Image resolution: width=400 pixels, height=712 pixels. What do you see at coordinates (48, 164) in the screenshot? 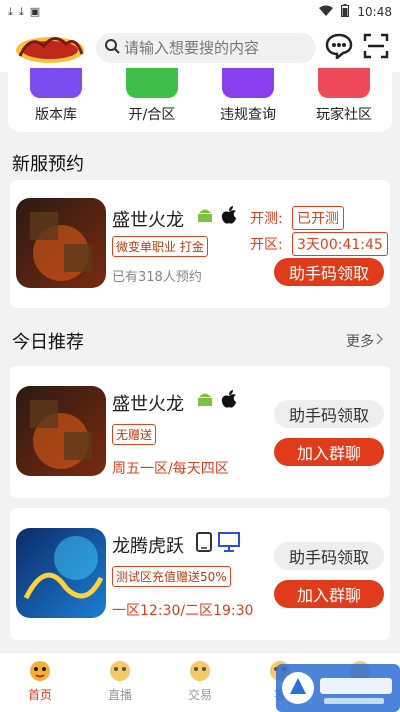
I see `section-title-new-servers: 新服预约` at bounding box center [48, 164].